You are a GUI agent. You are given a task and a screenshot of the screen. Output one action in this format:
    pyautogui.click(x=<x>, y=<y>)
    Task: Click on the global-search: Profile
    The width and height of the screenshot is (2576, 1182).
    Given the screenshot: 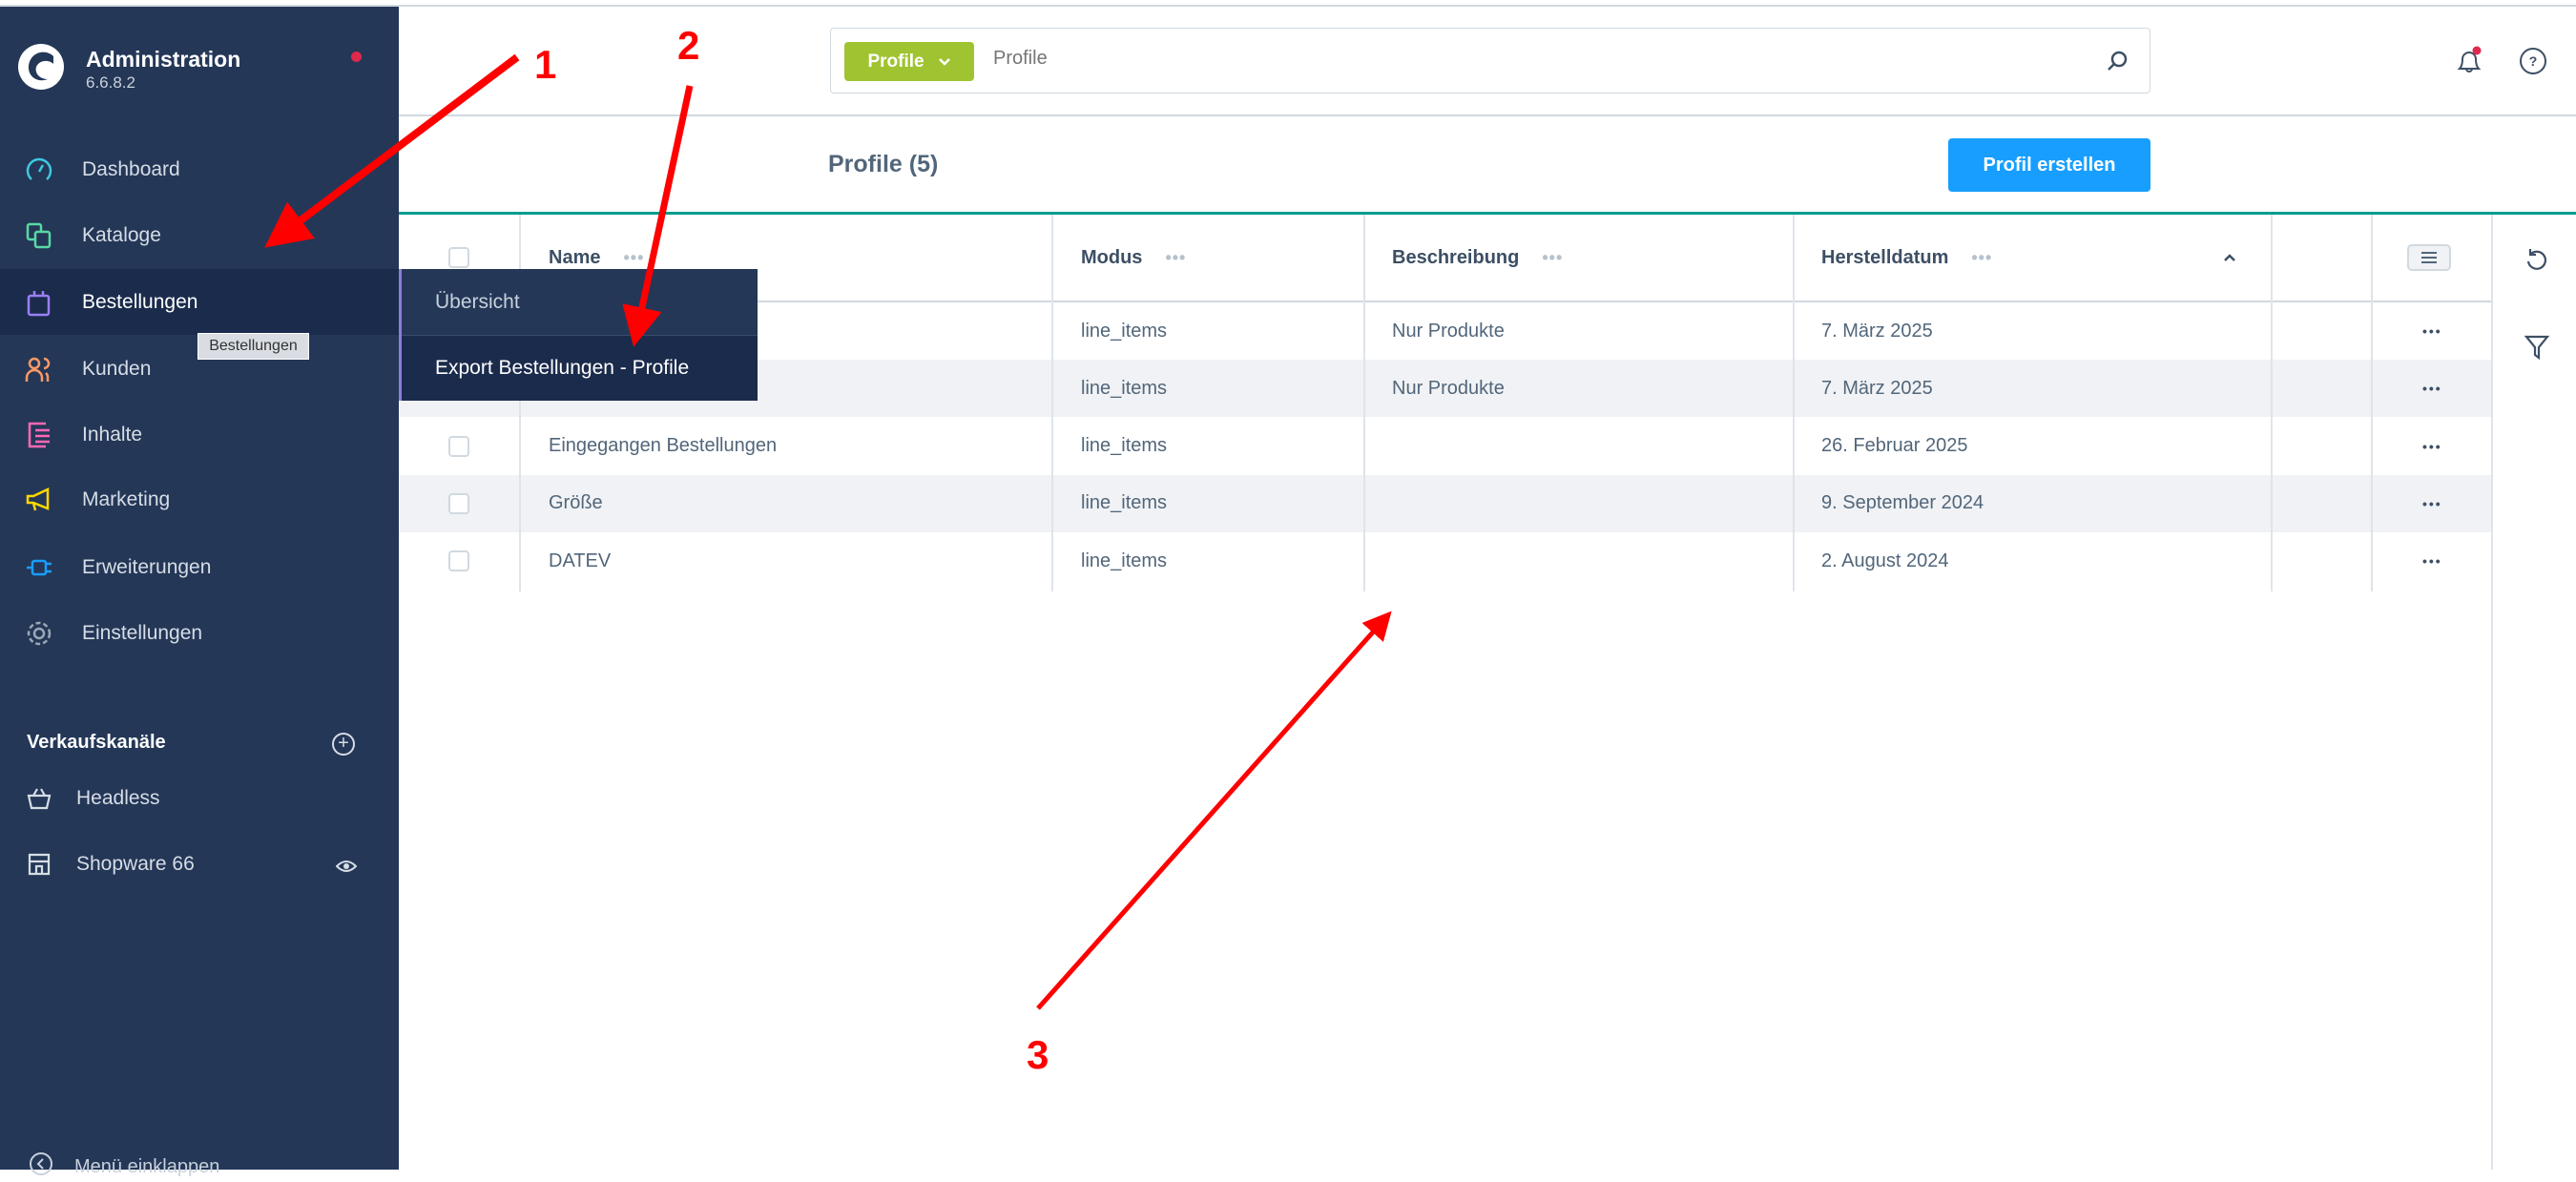 What is the action you would take?
    pyautogui.click(x=1490, y=61)
    